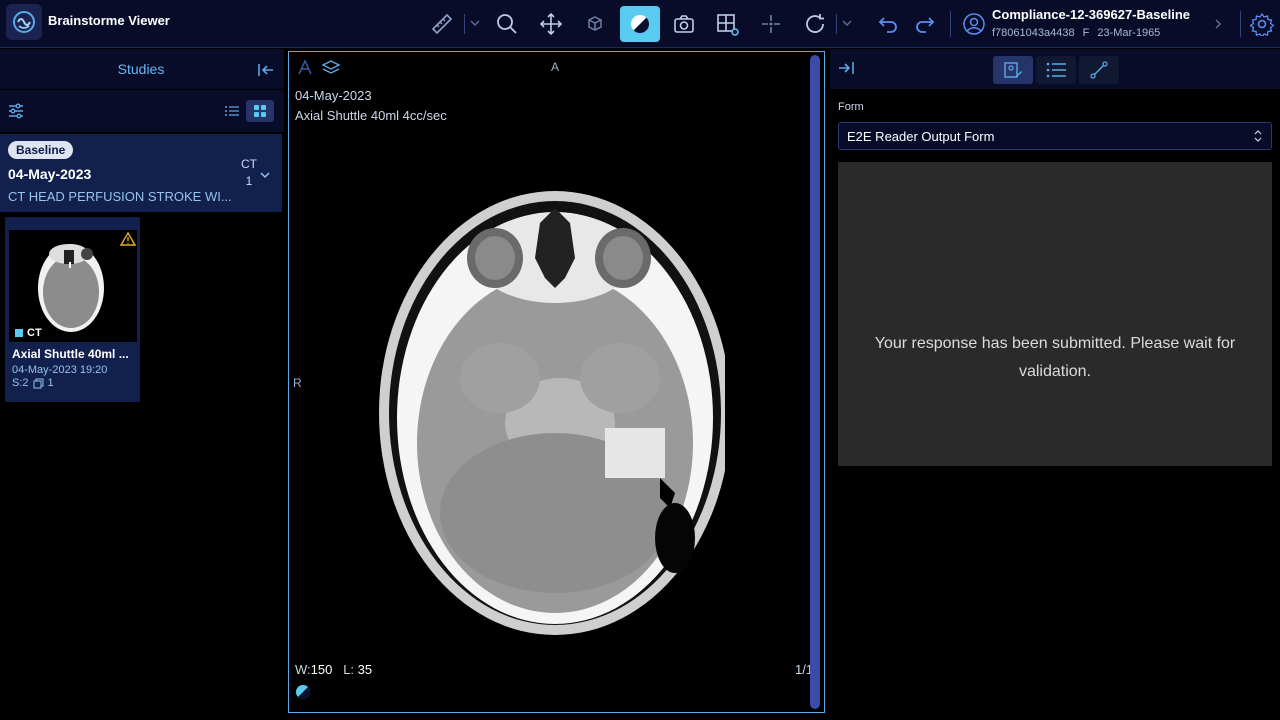  I want to click on ruler-tool-button, so click(442, 24).